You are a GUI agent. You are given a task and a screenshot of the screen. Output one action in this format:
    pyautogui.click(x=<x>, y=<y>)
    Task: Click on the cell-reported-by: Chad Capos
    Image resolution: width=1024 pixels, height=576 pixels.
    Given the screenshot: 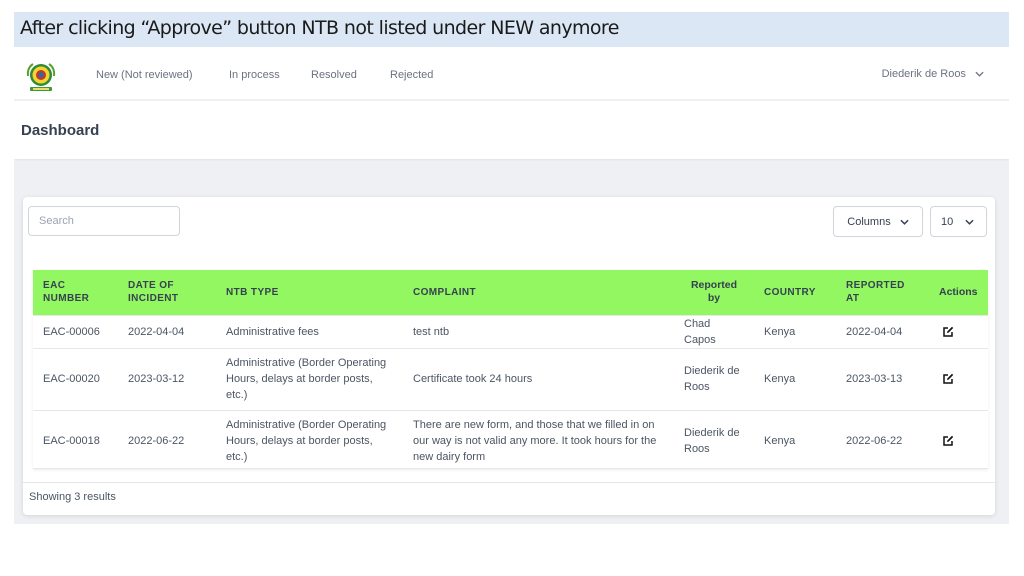 What is the action you would take?
    pyautogui.click(x=714, y=331)
    